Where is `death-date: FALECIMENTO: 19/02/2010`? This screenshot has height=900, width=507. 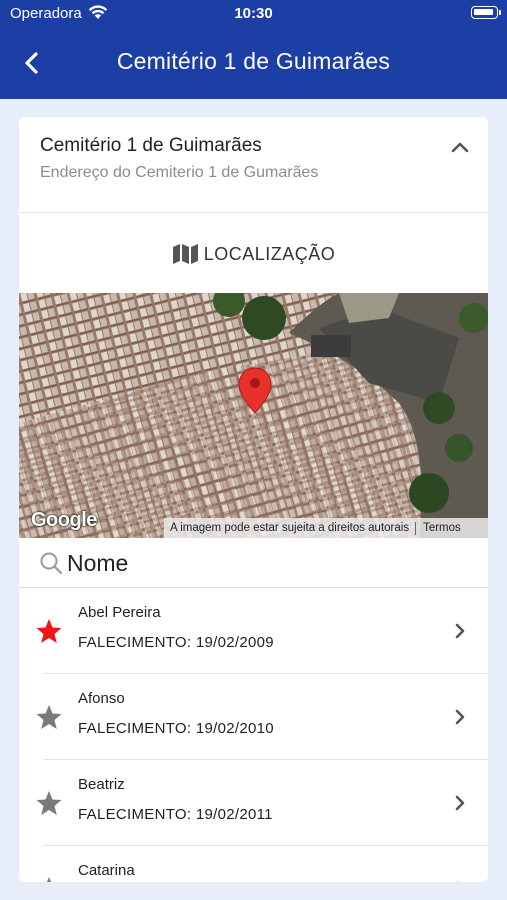 death-date: FALECIMENTO: 19/02/2010 is located at coordinates (176, 728).